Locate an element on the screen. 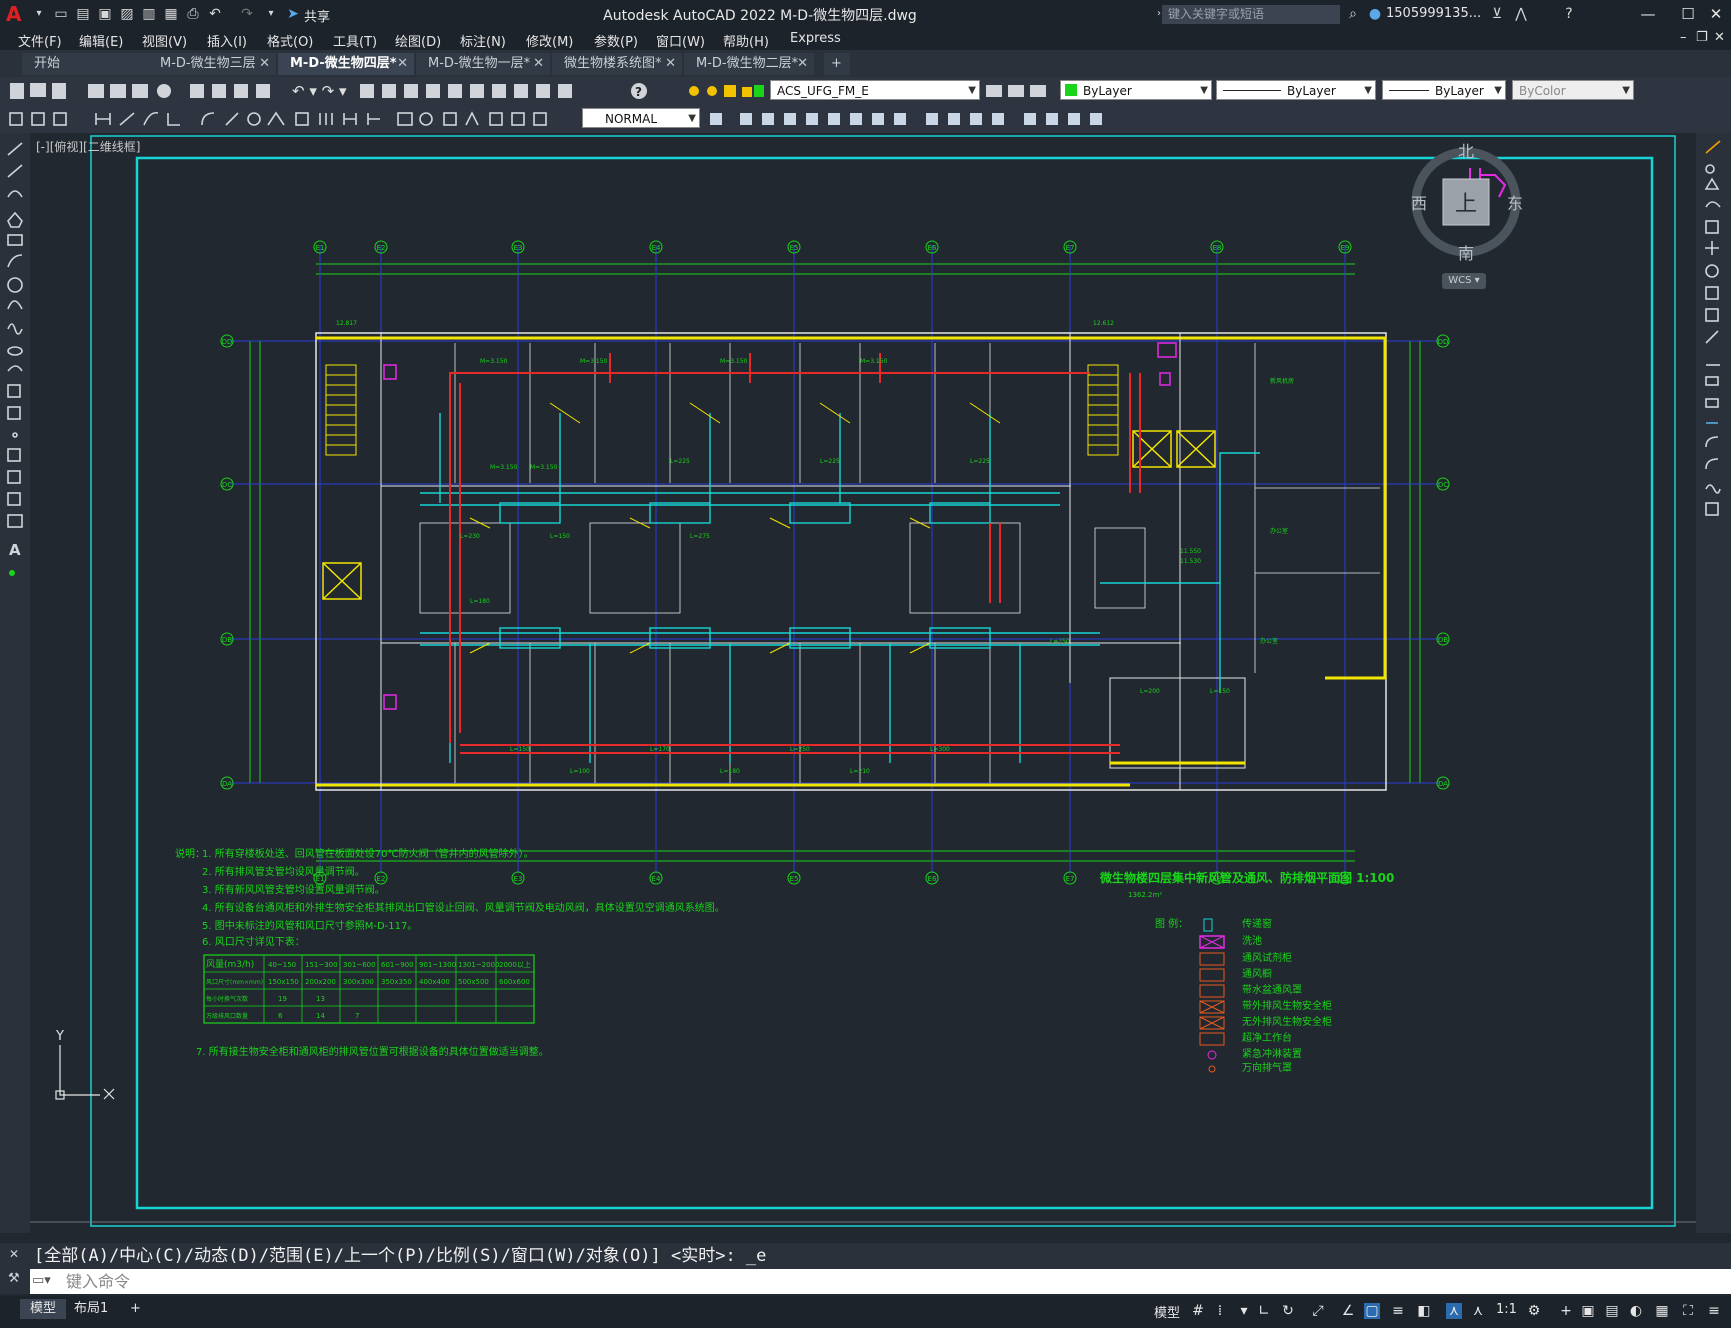 The image size is (1731, 1328). draw-tools-icons: A is located at coordinates (15, 373).